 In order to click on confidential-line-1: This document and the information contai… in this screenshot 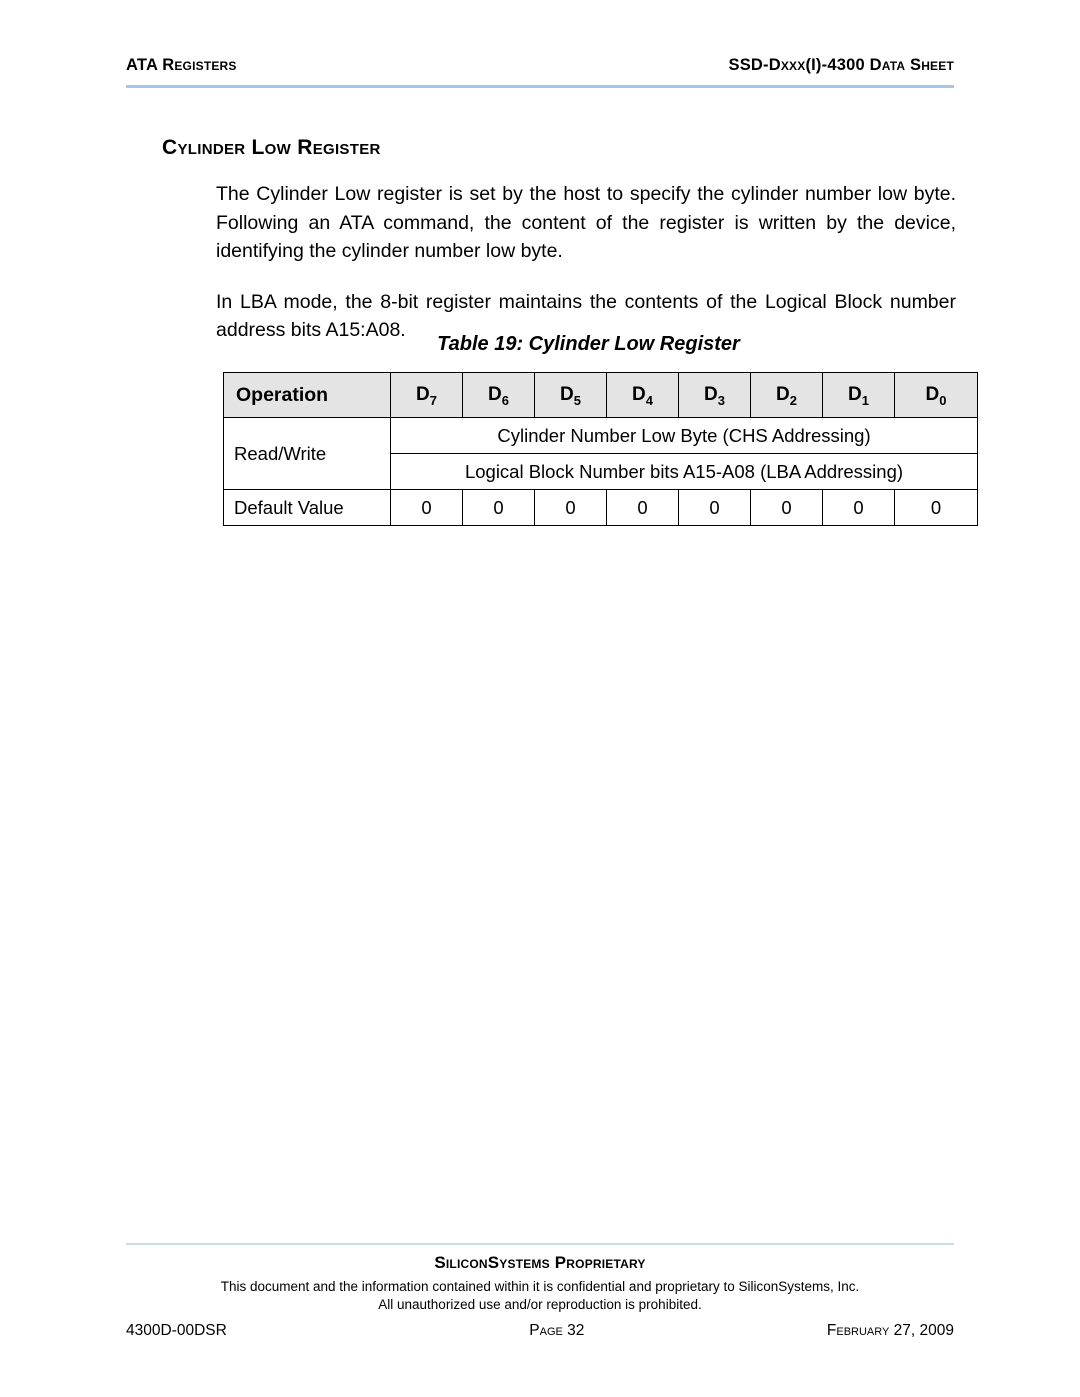, I will do `click(540, 1286)`.